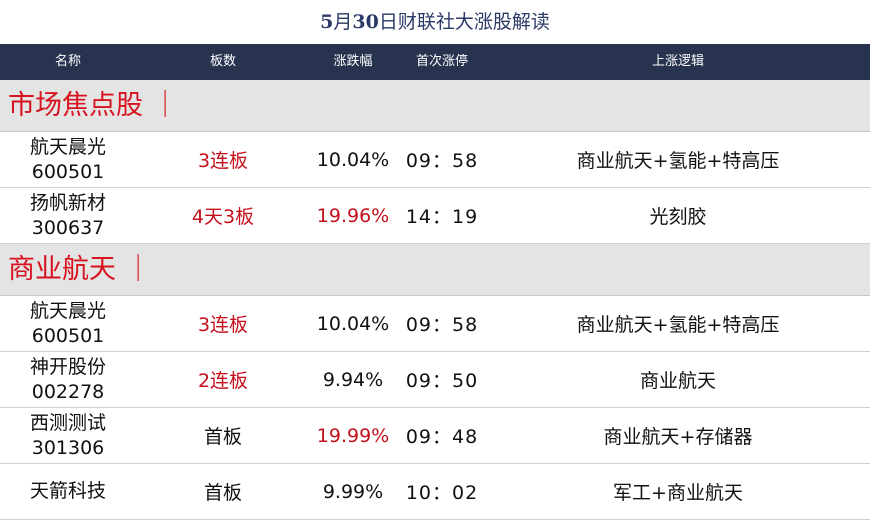 The image size is (870, 520). I want to click on header-change: 涨跌幅, so click(353, 61).